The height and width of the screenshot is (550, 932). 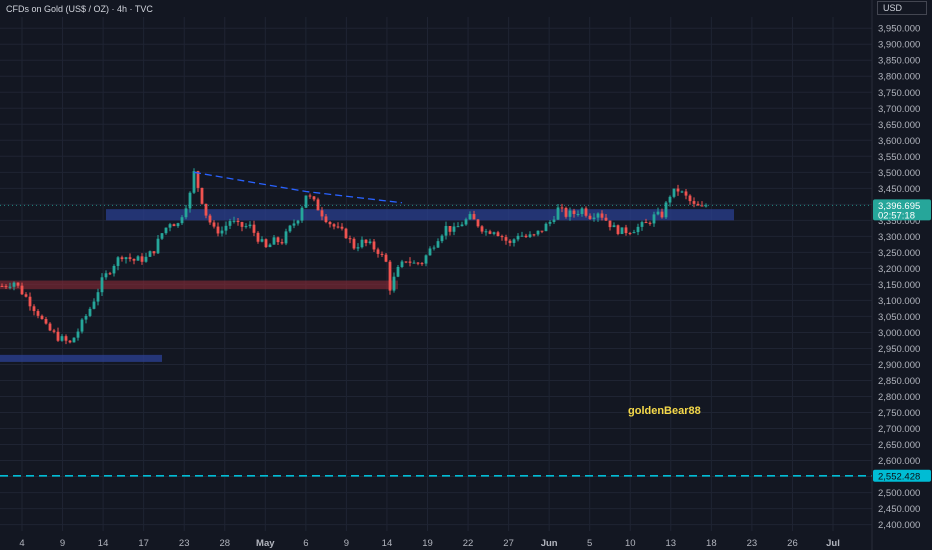 What do you see at coordinates (899, 381) in the screenshot?
I see `price-tick-label: 2,850.000` at bounding box center [899, 381].